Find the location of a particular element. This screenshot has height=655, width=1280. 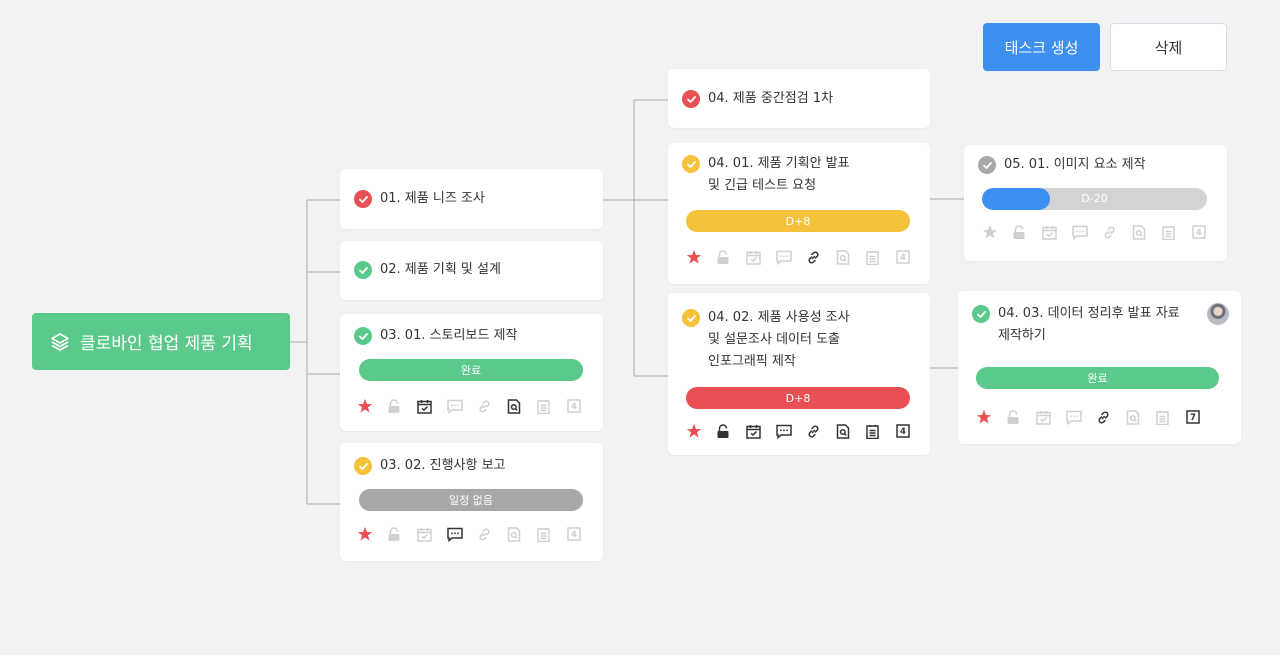

task-card: 04. 01. 제품 기획안 발표및 긴급 테스트 요청 D+8 4 is located at coordinates (799, 213).